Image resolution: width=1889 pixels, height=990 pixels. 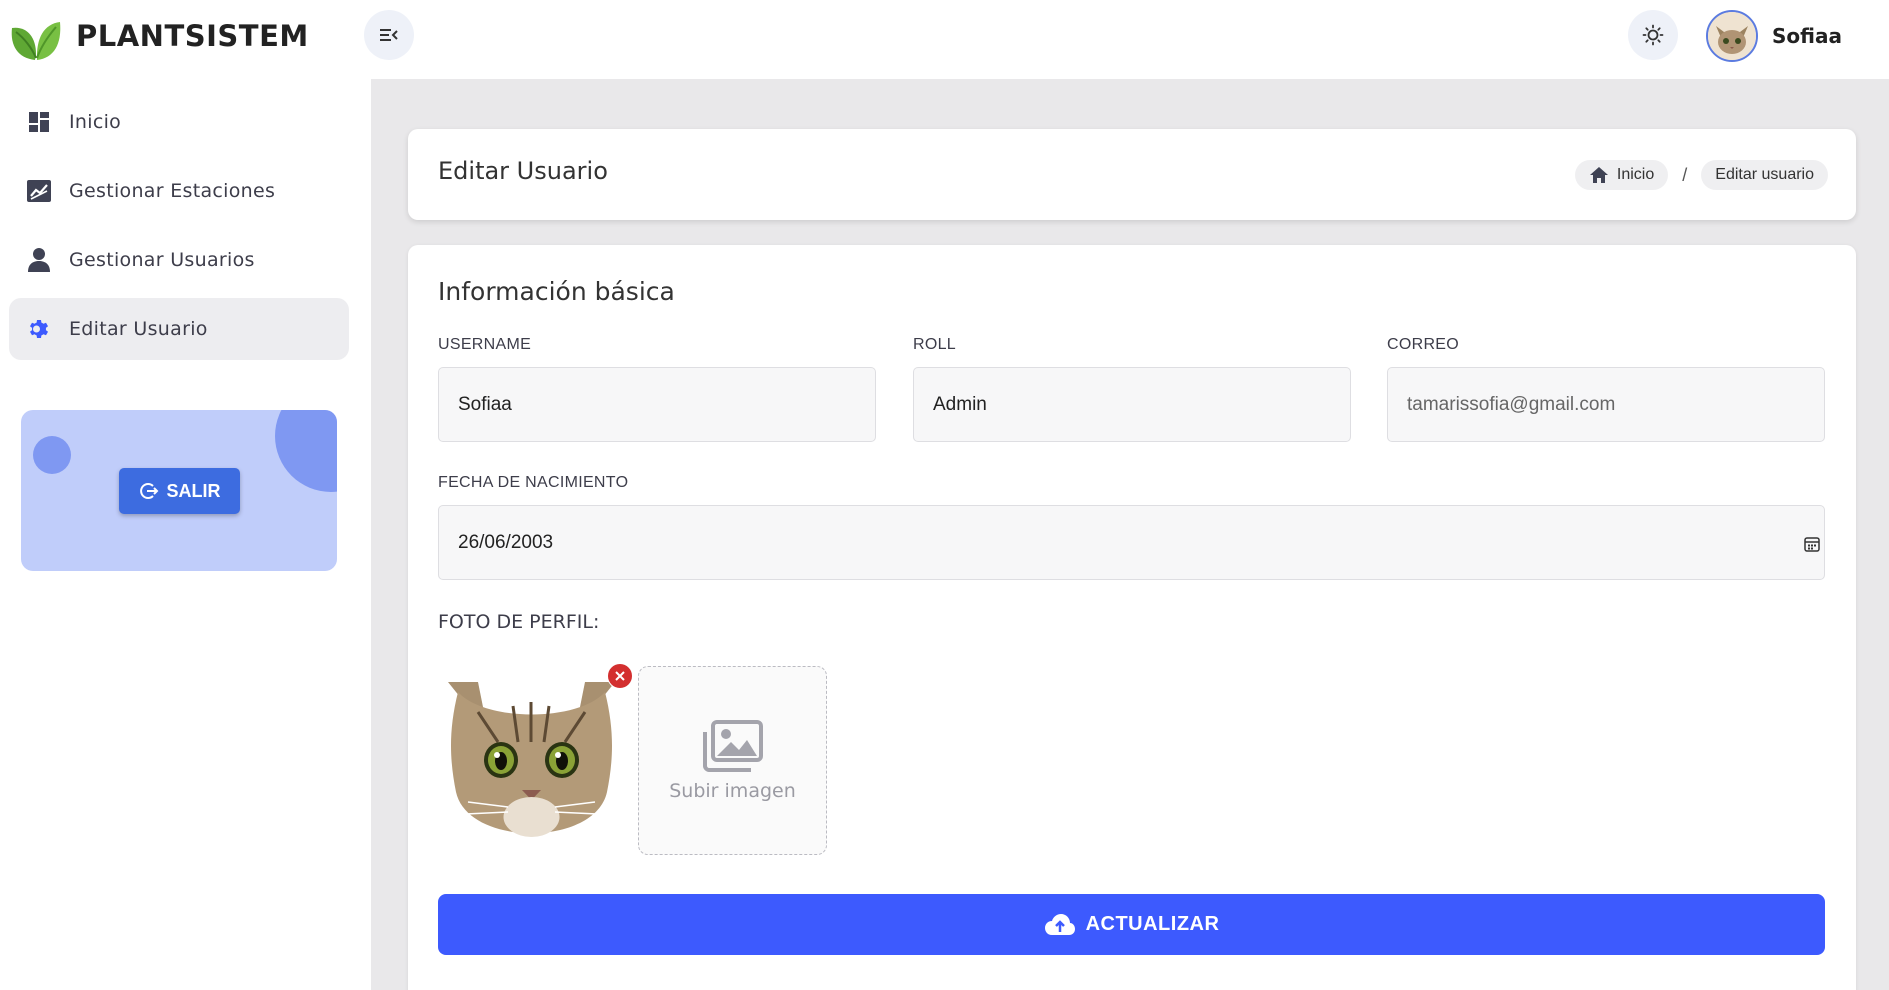 I want to click on sidebar-item-label: Inicio, so click(x=95, y=122).